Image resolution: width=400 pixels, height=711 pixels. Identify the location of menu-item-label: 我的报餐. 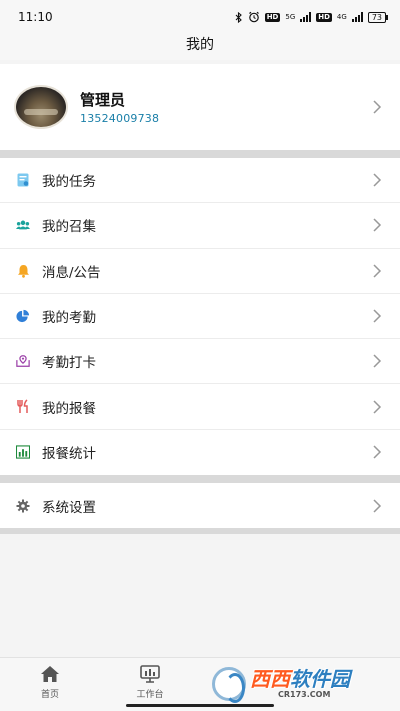
(69, 408).